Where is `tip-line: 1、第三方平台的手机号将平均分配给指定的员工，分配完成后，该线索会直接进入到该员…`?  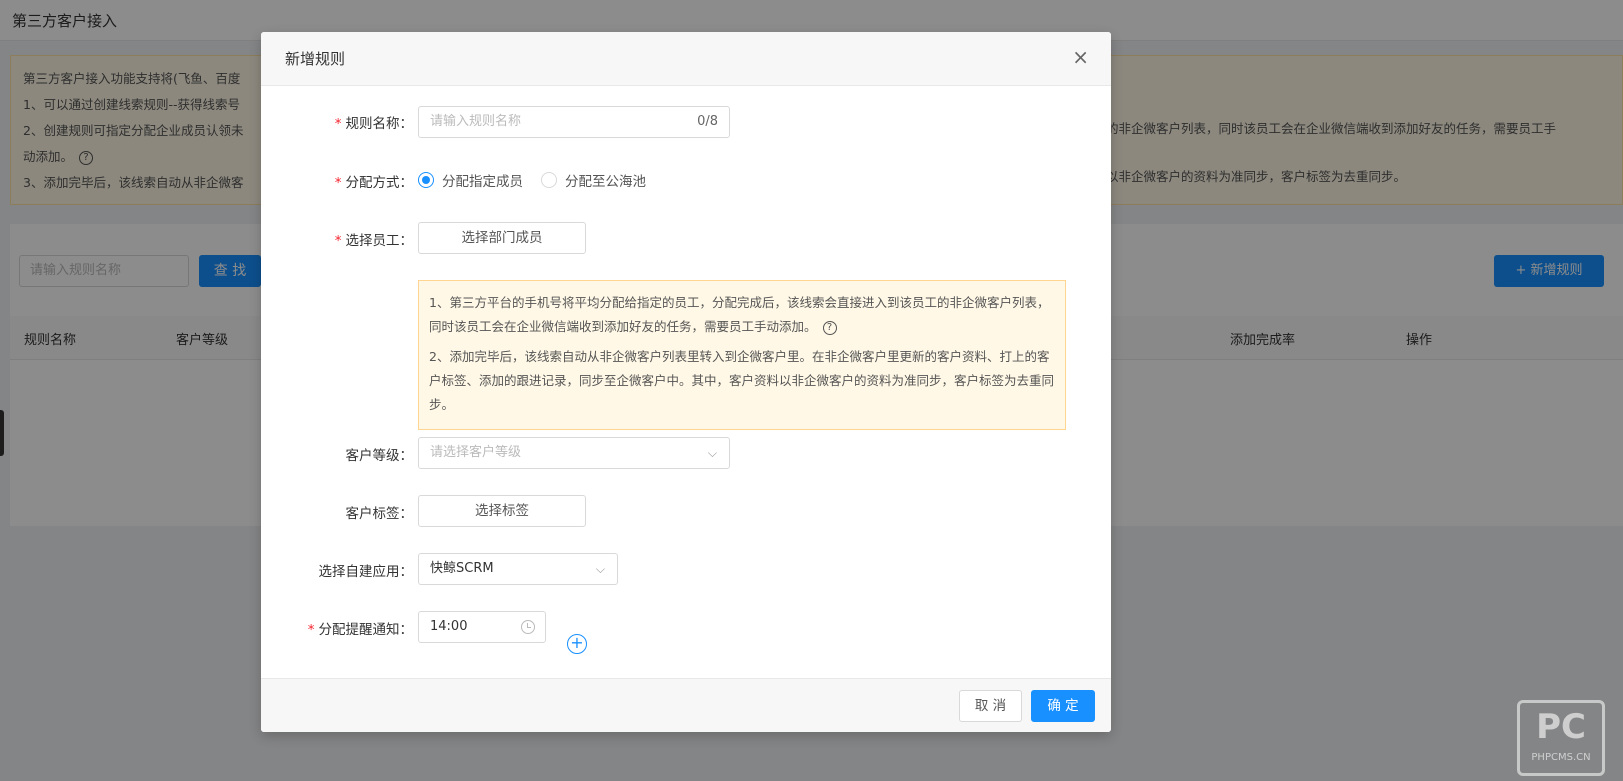
tip-line: 1、第三方平台的手机号将平均分配给指定的员工，分配完成后，该线索会直接进入到该员… is located at coordinates (739, 315).